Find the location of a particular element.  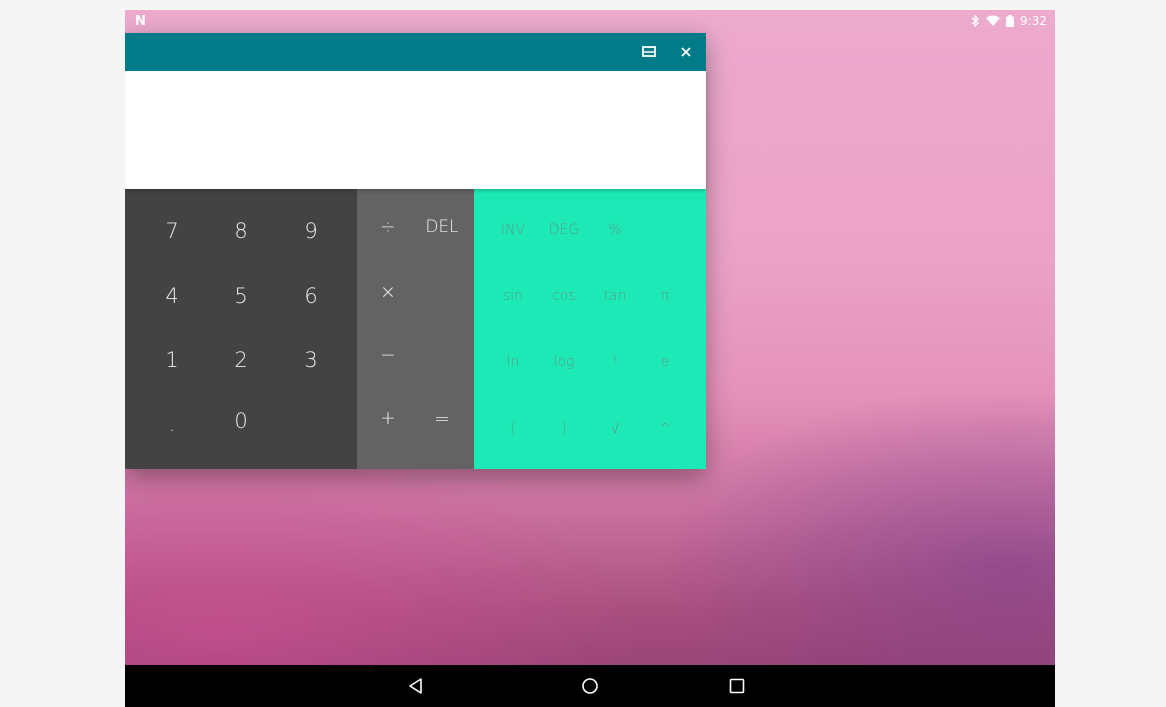

key-equals: = is located at coordinates (442, 419).